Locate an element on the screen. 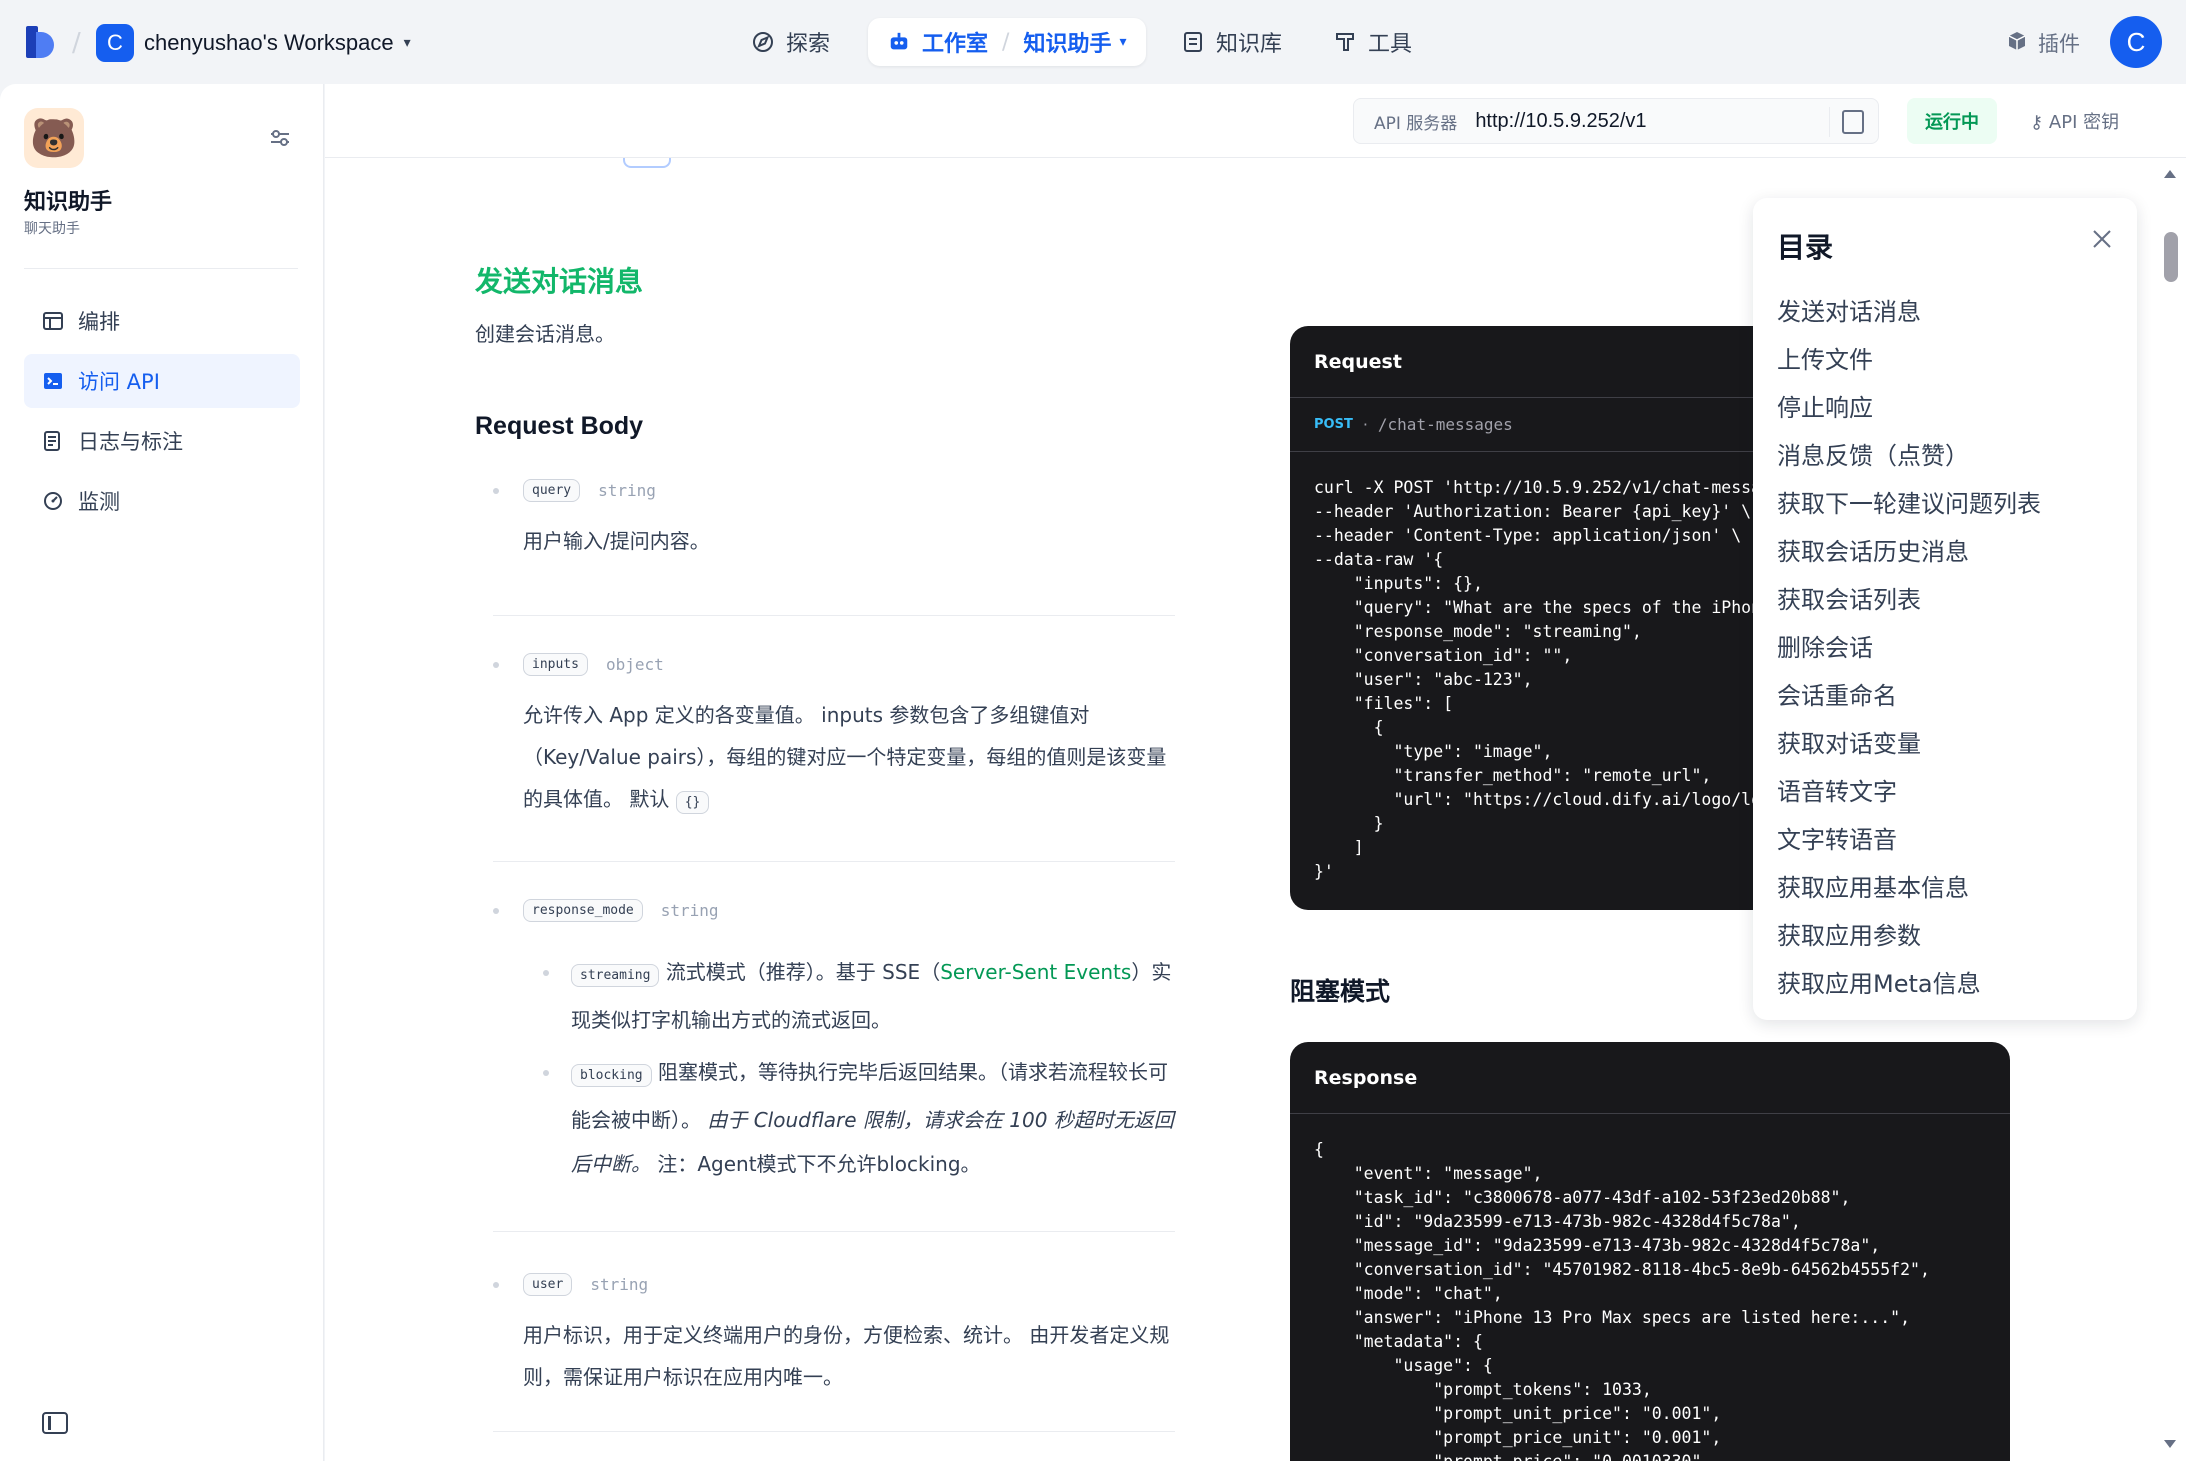  sidebar-item-monitoring: 监测 is located at coordinates (162, 501).